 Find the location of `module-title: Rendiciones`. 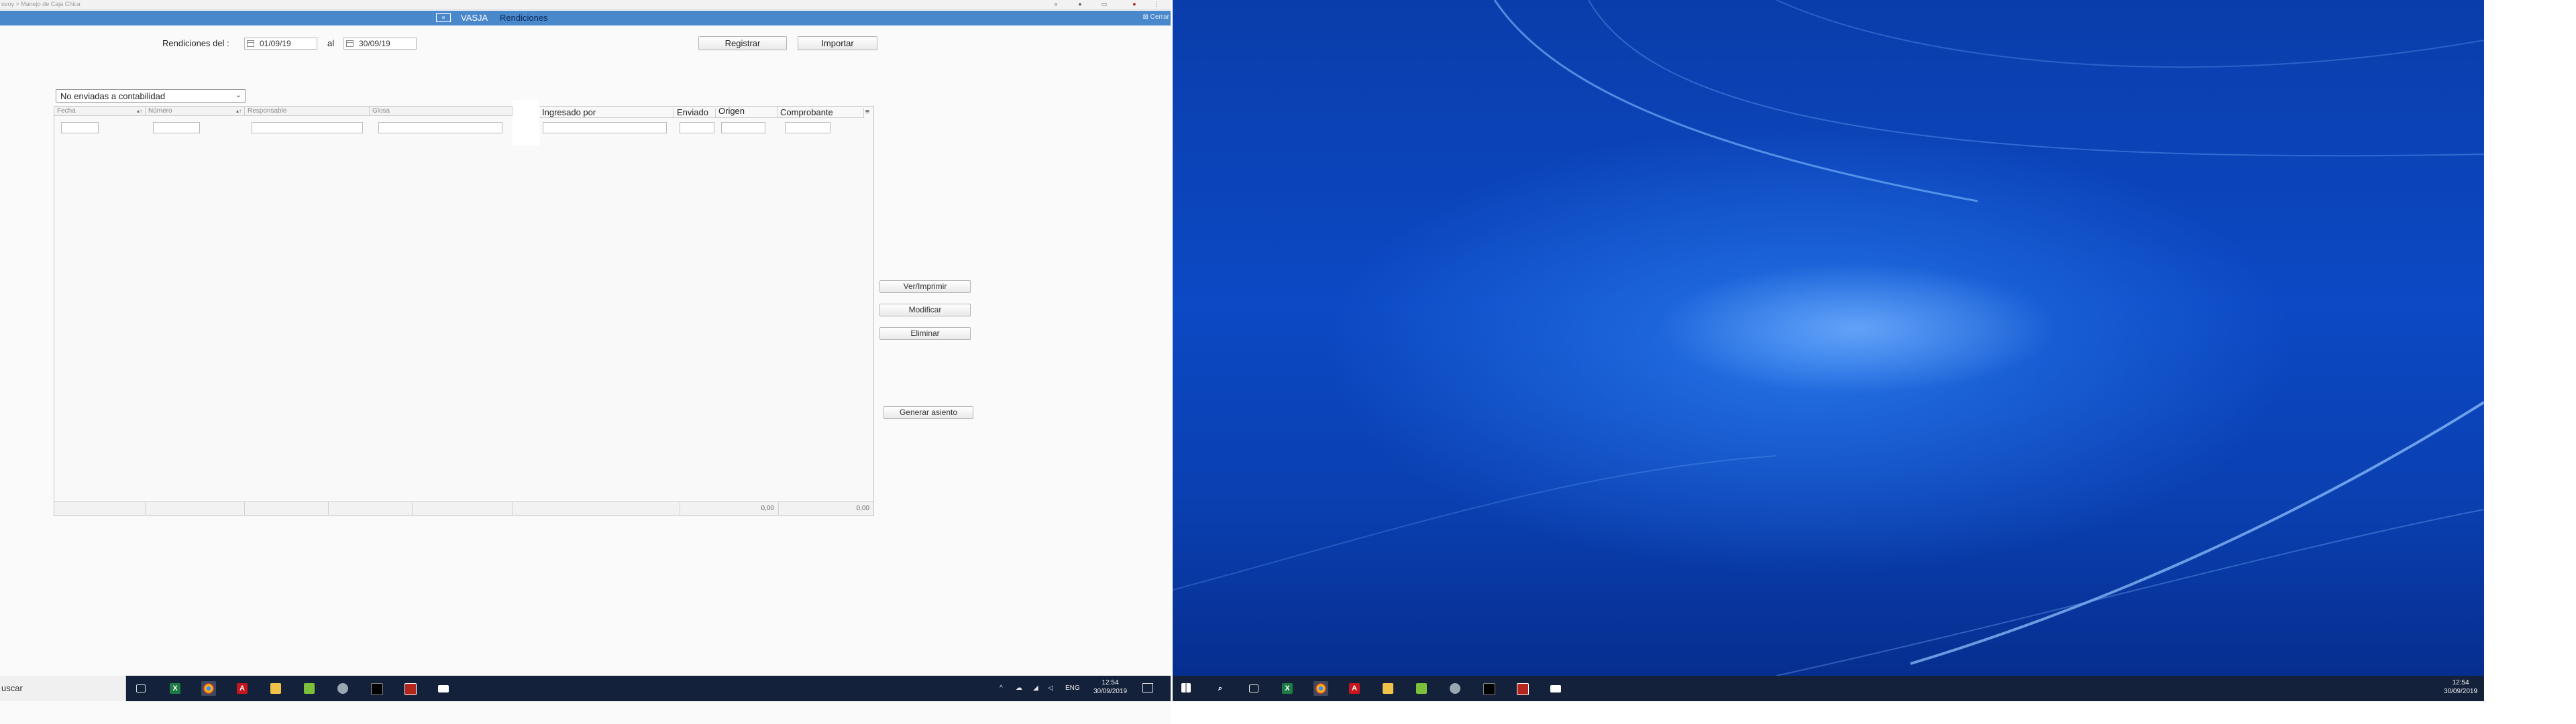

module-title: Rendiciones is located at coordinates (524, 18).